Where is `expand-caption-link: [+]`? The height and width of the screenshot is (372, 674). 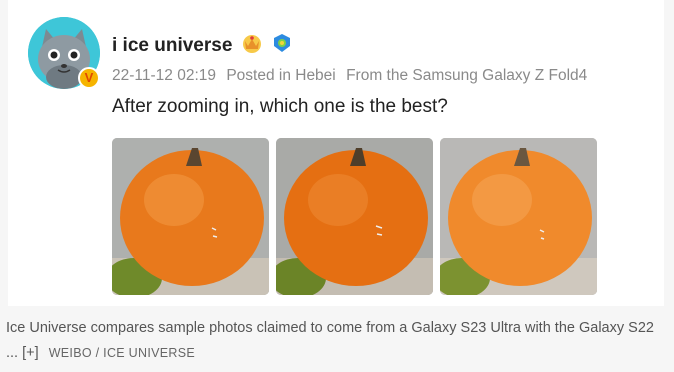 expand-caption-link: [+] is located at coordinates (30, 353).